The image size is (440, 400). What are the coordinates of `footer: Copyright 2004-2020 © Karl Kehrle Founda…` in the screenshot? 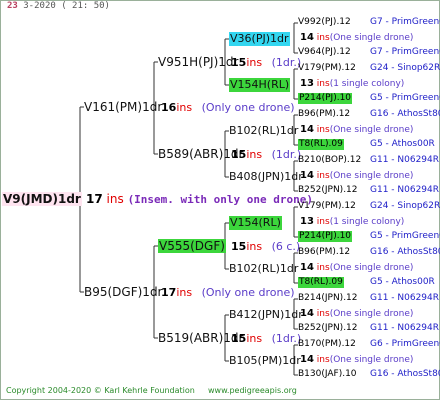 It's located at (151, 390).